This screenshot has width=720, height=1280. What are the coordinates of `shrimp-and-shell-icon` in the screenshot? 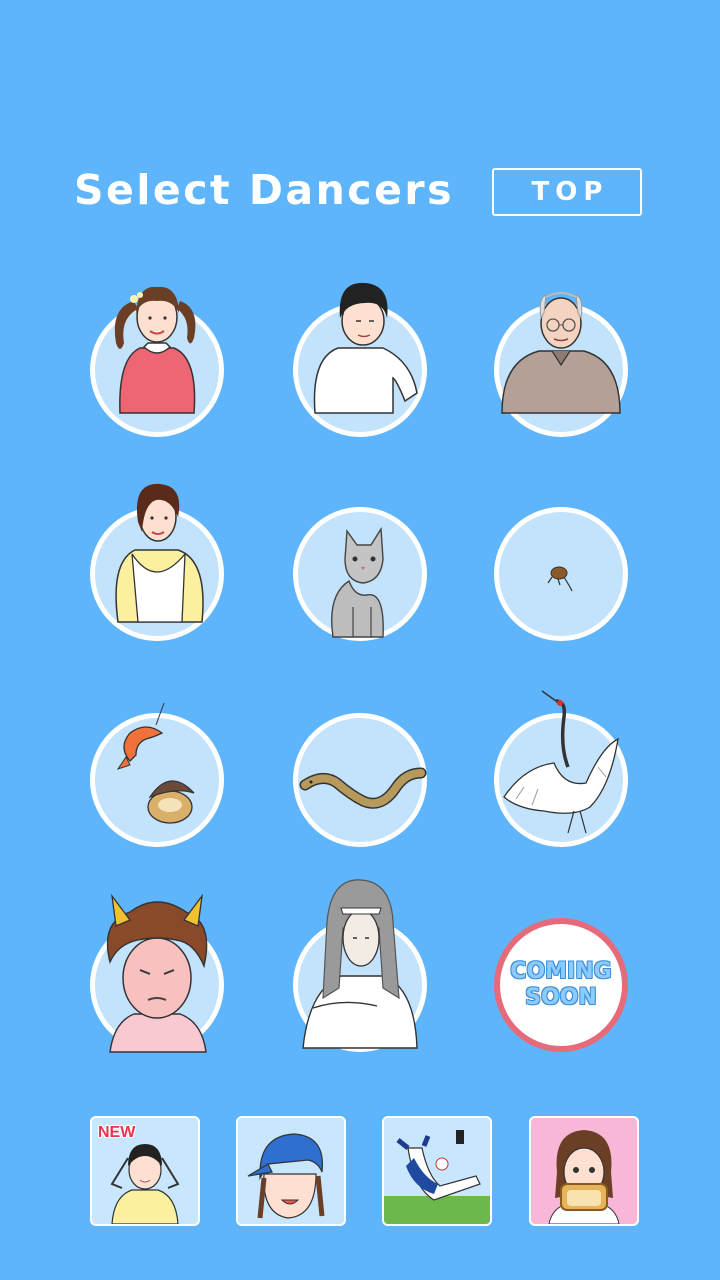 It's located at (155, 763).